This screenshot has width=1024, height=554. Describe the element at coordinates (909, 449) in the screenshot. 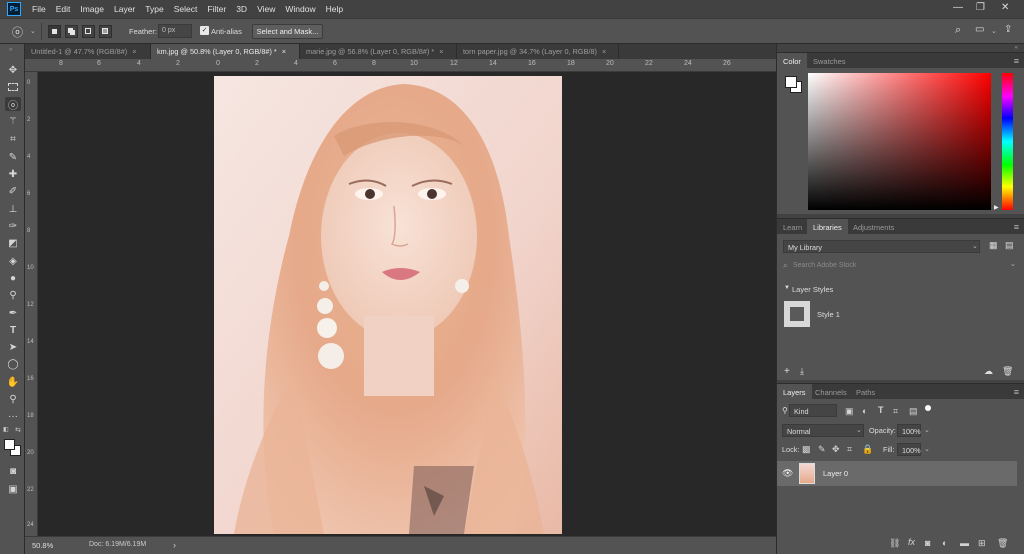

I see `fill-input: 100%` at that location.